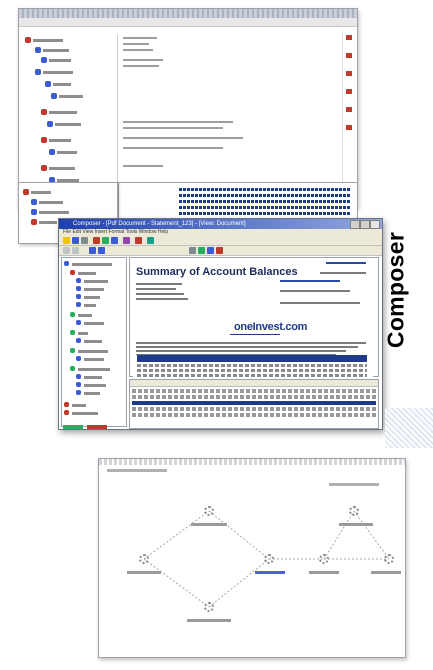 This screenshot has width=433, height=670. Describe the element at coordinates (252, 358) in the screenshot. I see `table-header` at that location.